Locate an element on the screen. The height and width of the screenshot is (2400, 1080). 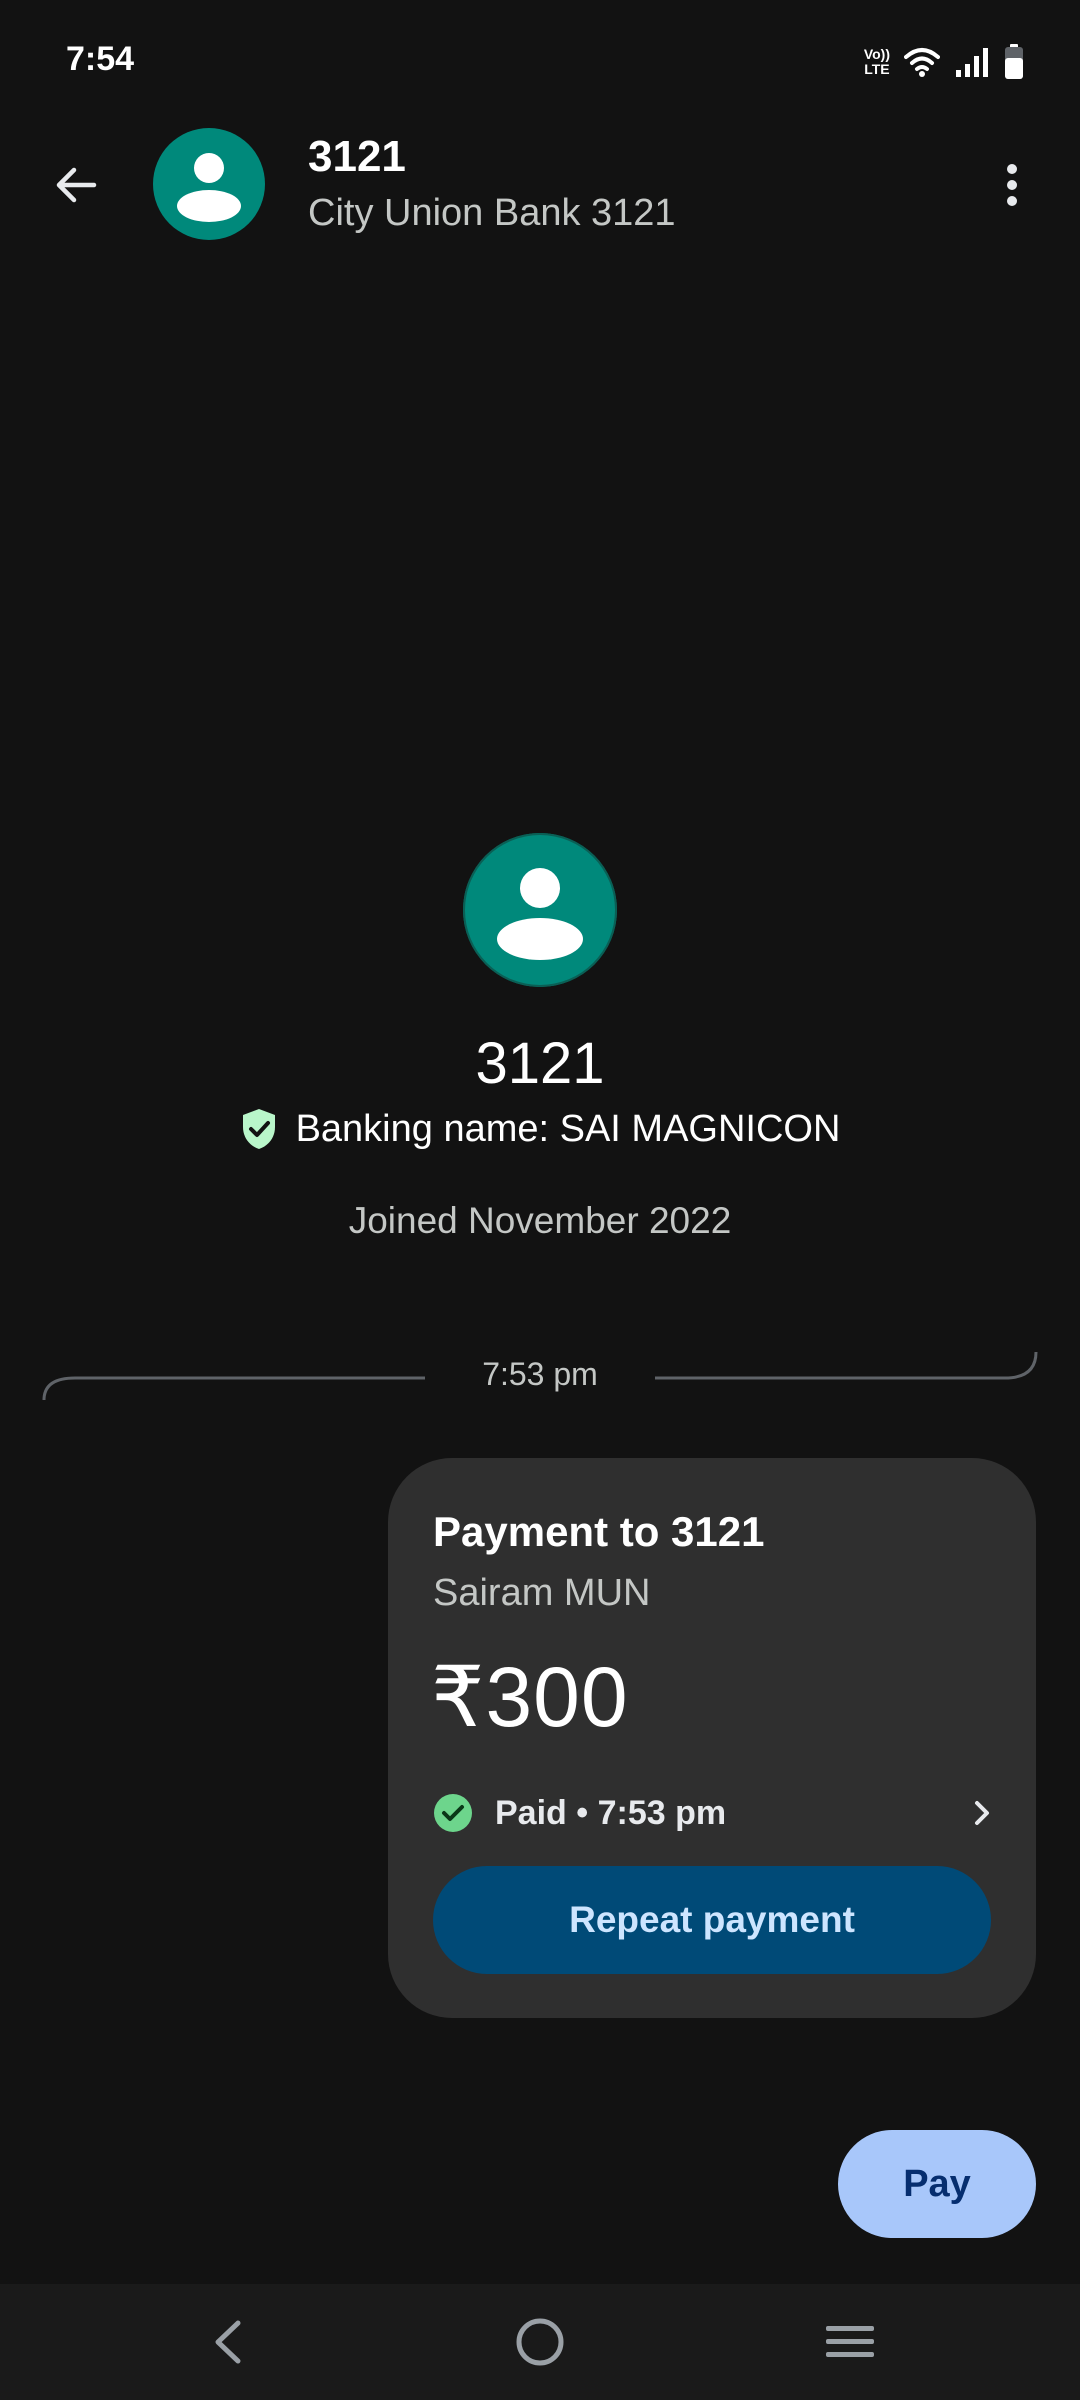
back-button is located at coordinates (76, 185).